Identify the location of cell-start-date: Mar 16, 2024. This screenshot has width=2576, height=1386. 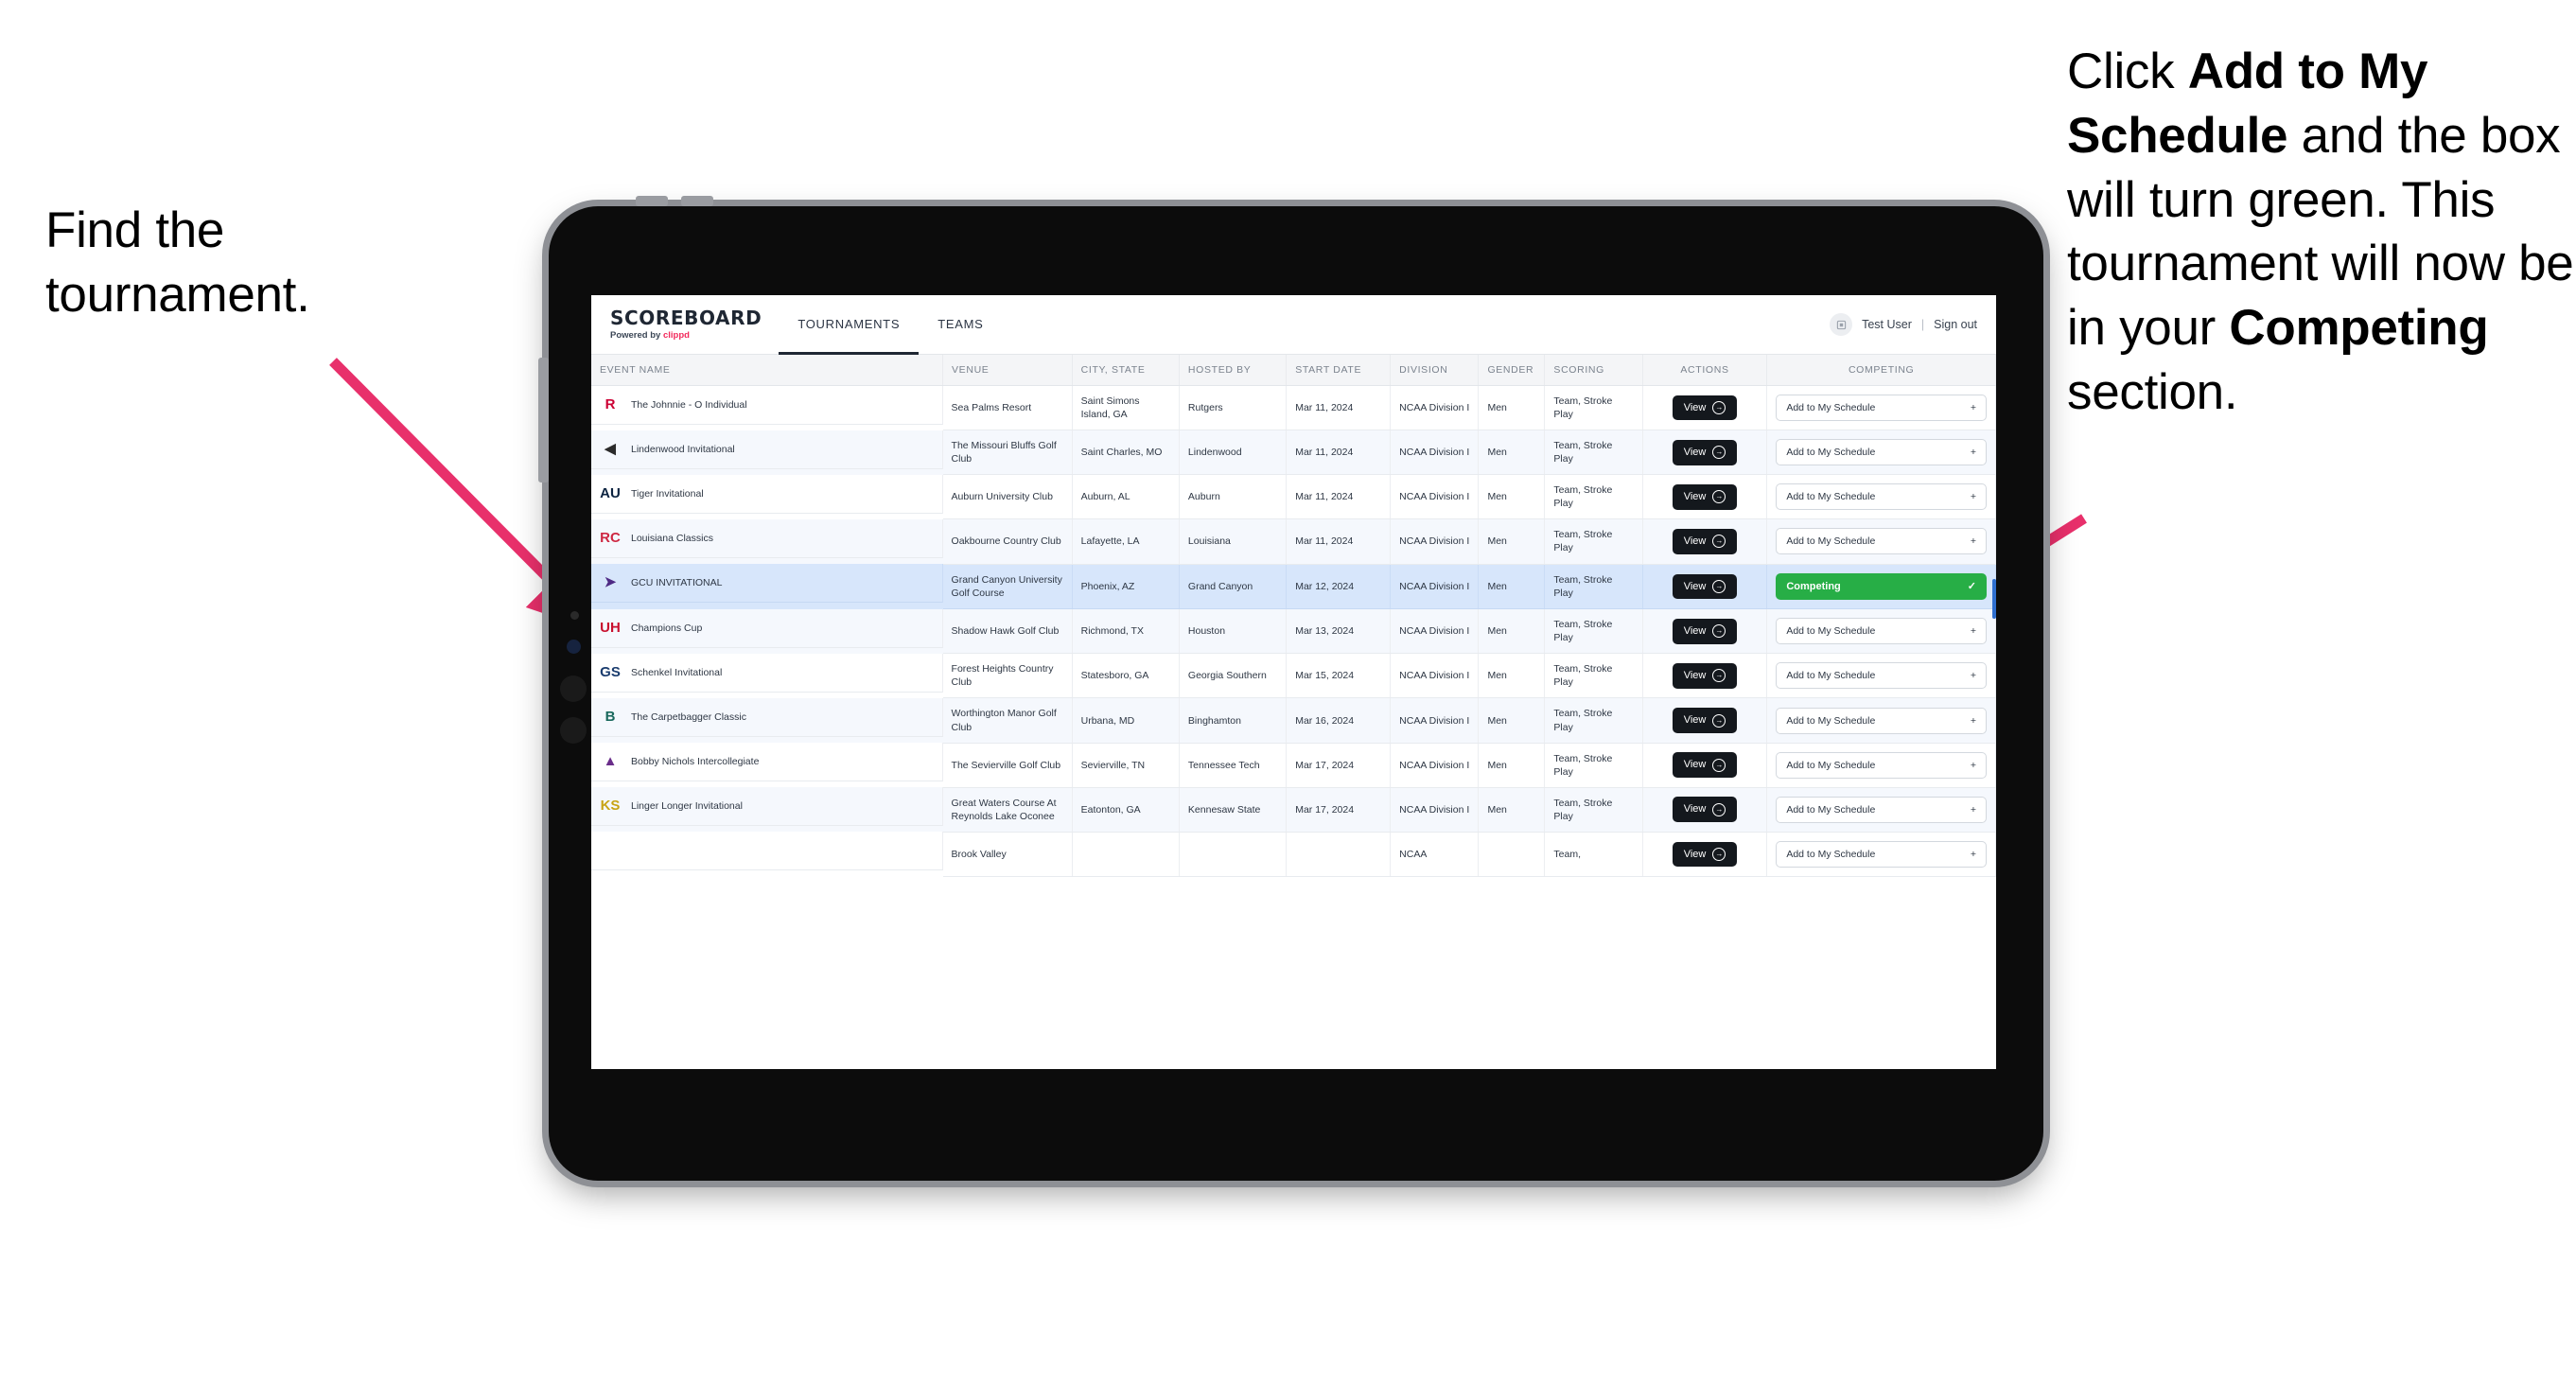
(1339, 720).